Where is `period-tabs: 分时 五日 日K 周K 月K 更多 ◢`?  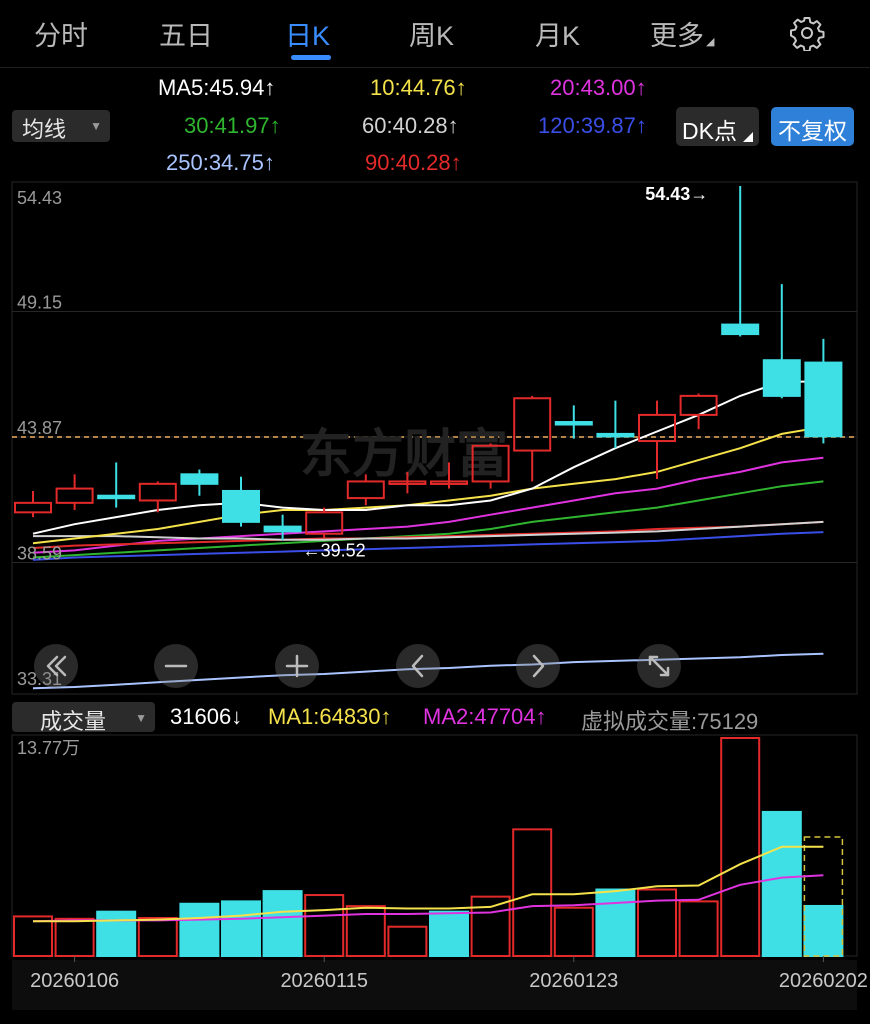 period-tabs: 分时 五日 日K 周K 月K 更多 ◢ is located at coordinates (435, 33).